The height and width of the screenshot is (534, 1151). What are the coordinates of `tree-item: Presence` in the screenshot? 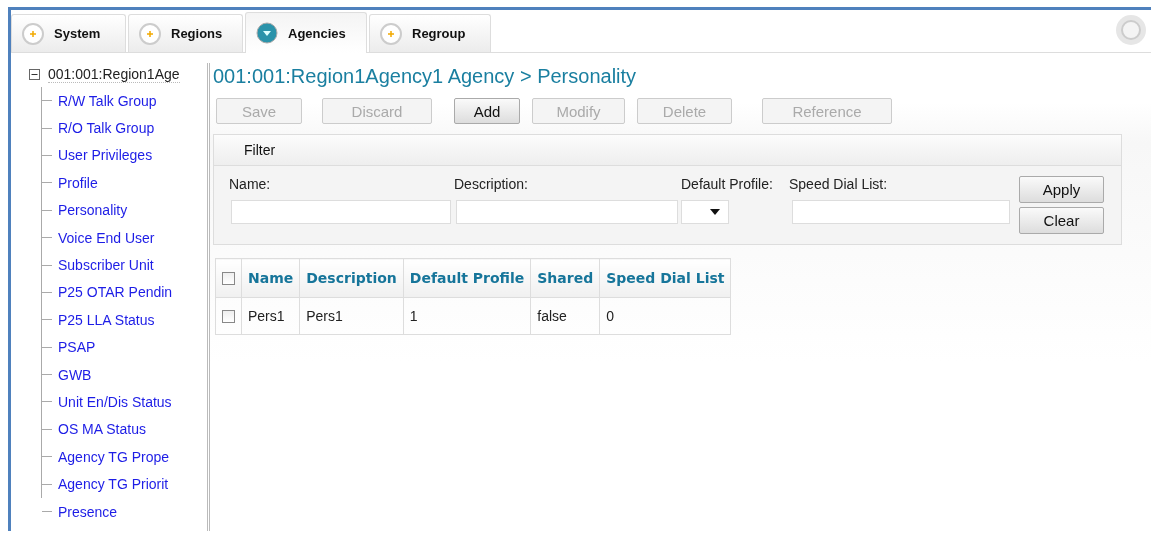 It's located at (88, 511).